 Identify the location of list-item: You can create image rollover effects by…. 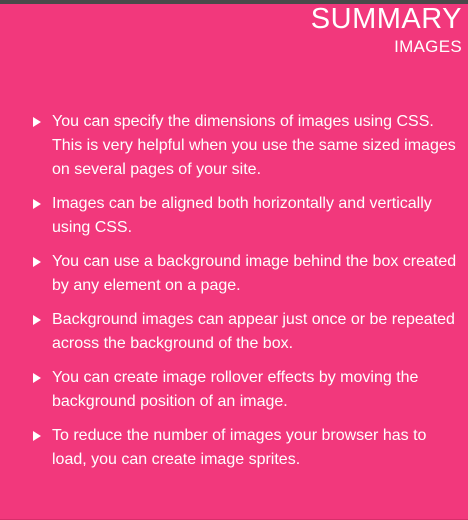
(245, 390).